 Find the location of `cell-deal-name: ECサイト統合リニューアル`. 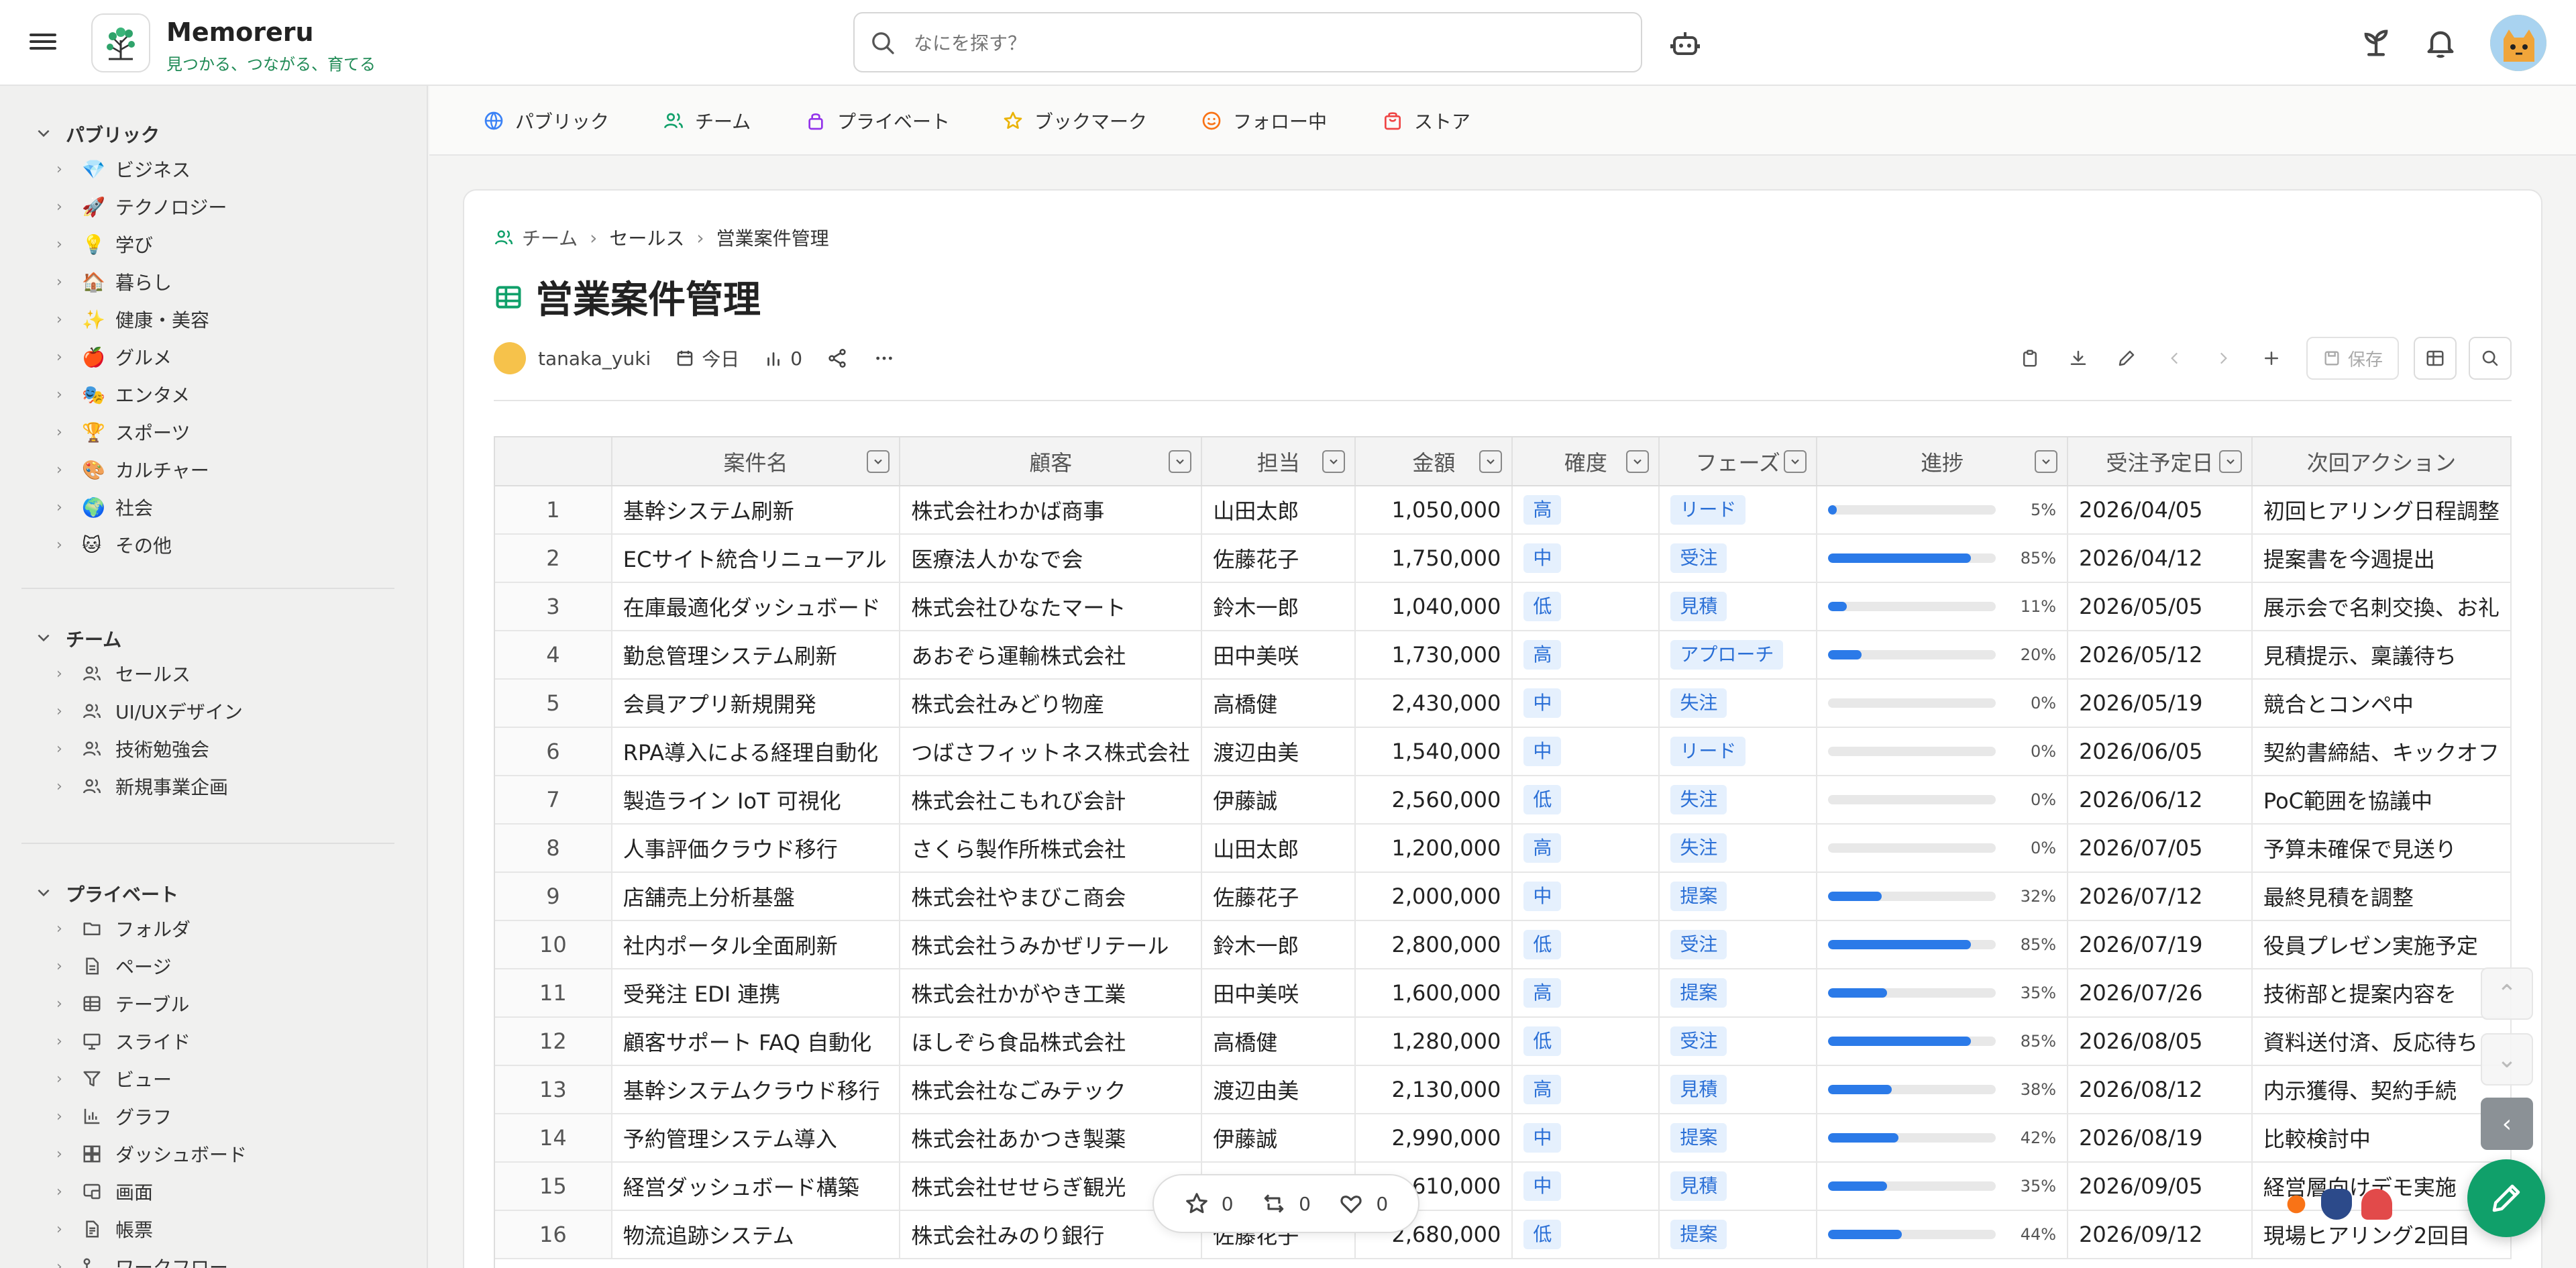

cell-deal-name: ECサイト統合リニューアル is located at coordinates (756, 558).